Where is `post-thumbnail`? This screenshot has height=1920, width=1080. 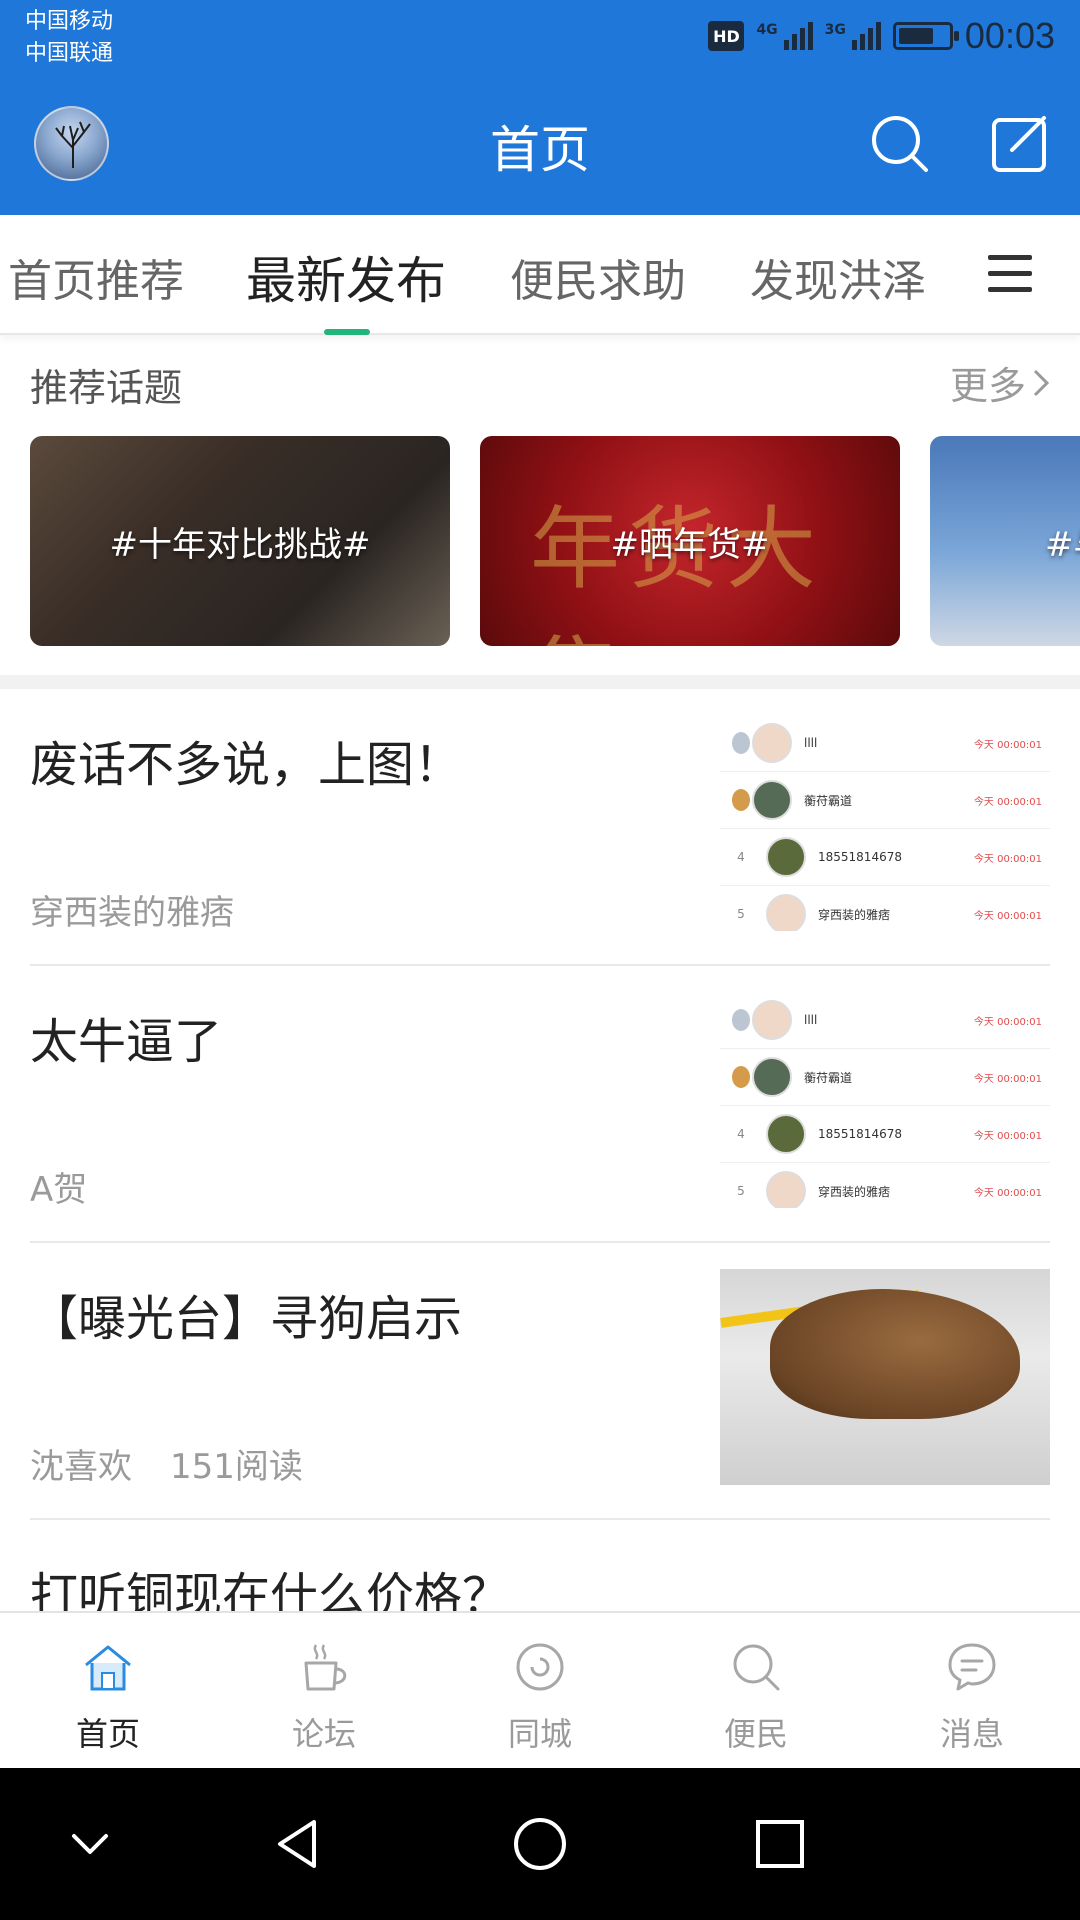
post-thumbnail is located at coordinates (885, 1377).